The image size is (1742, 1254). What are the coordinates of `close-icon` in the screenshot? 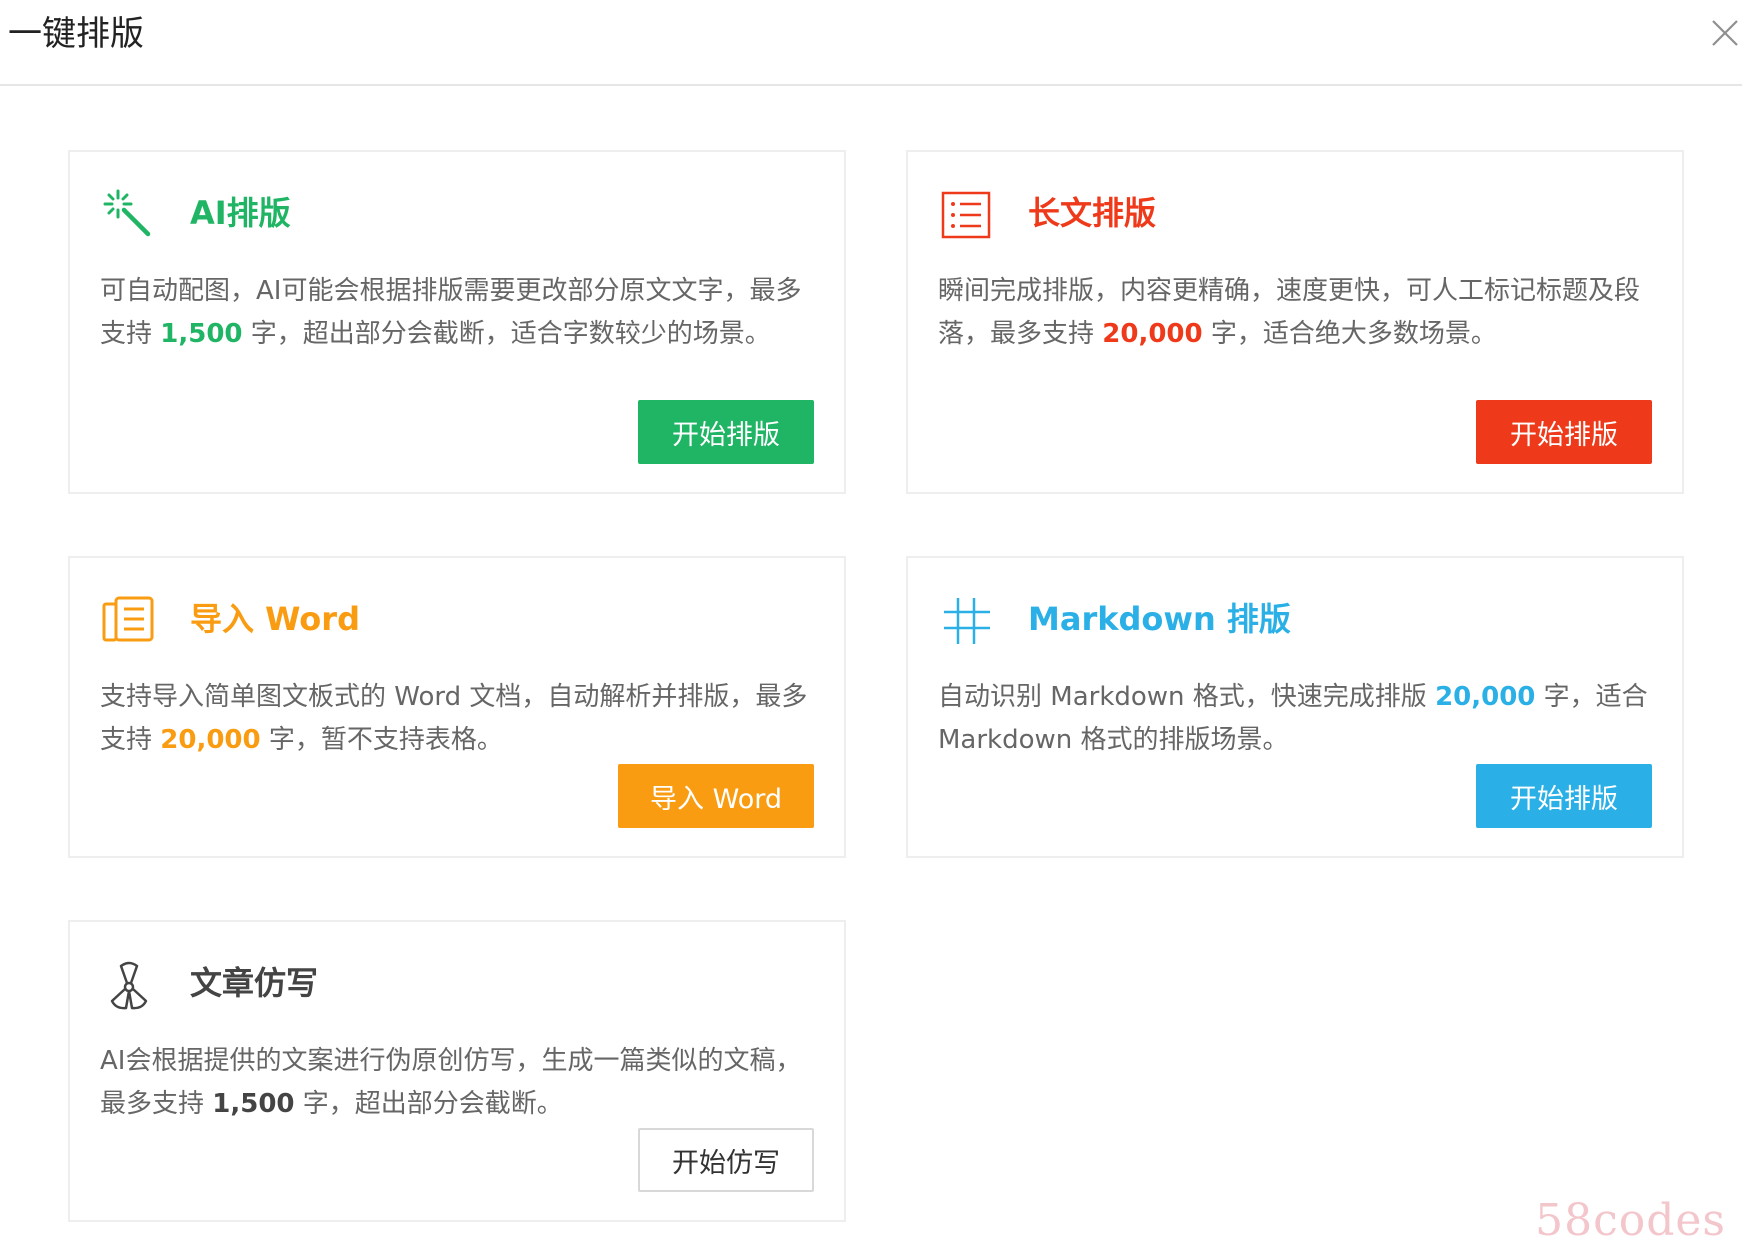 It's located at (1725, 33).